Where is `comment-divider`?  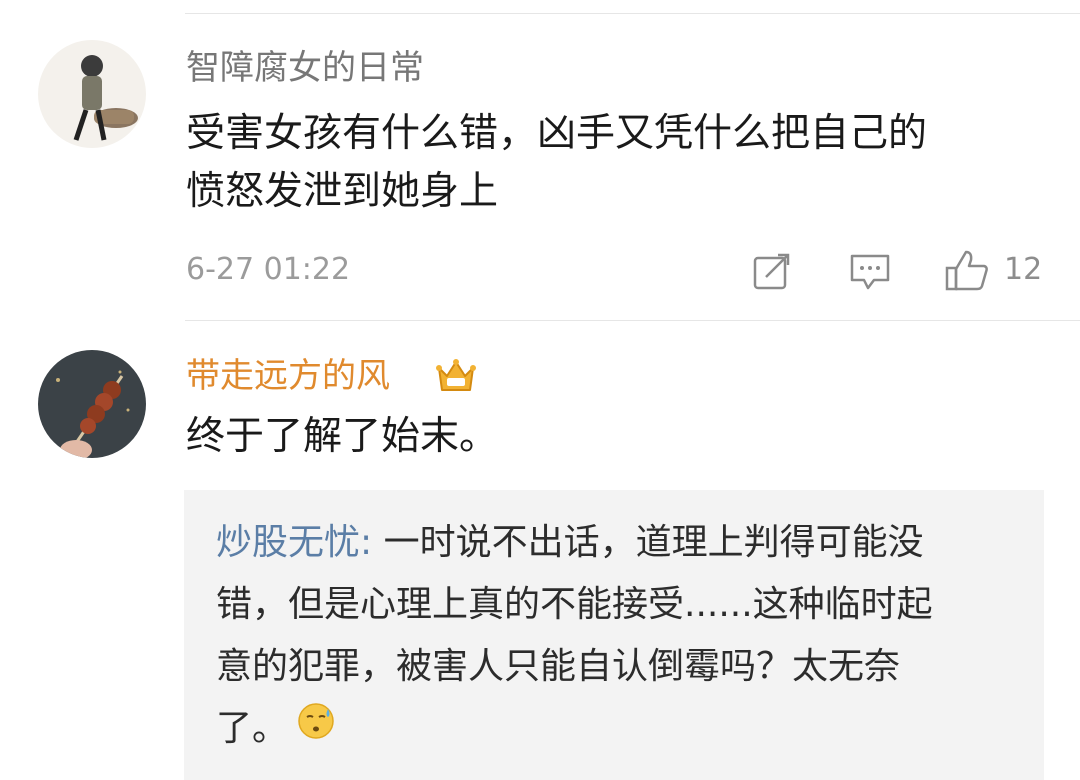
comment-divider is located at coordinates (632, 320).